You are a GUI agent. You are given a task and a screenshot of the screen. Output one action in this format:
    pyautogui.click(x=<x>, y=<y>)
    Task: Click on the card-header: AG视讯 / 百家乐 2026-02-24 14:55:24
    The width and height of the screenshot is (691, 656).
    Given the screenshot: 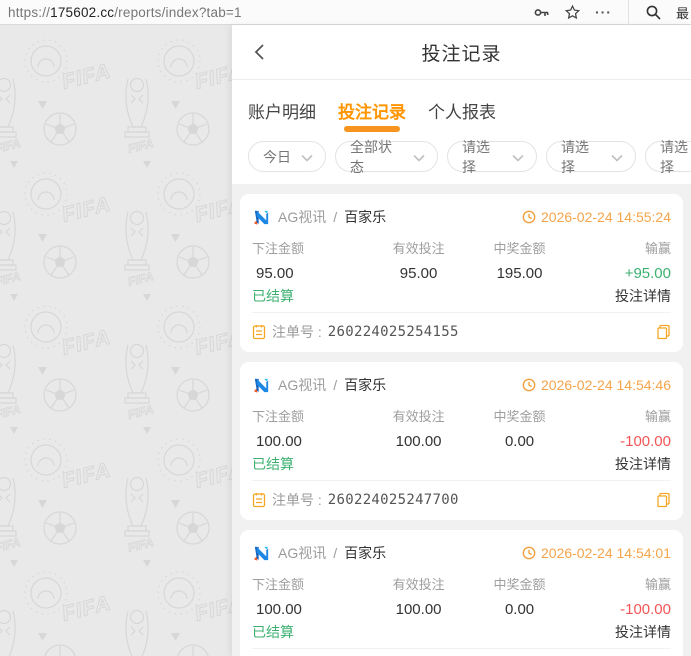 What is the action you would take?
    pyautogui.click(x=461, y=219)
    